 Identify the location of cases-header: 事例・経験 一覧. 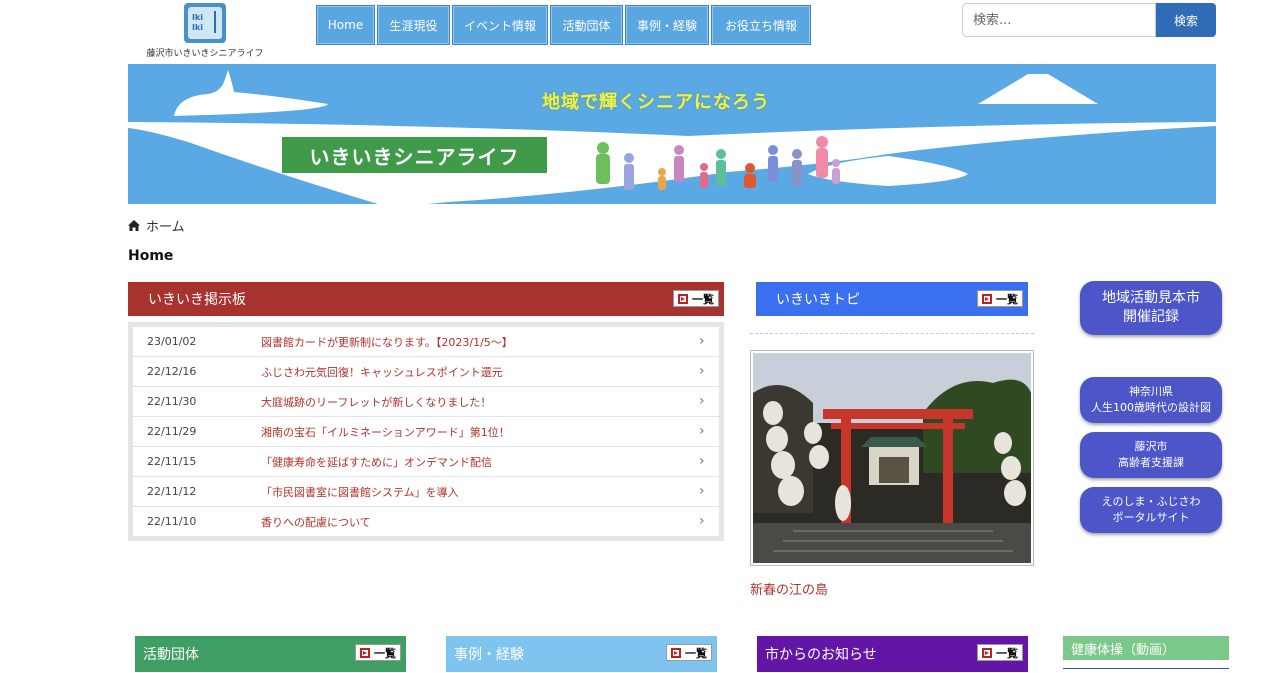
(581, 654).